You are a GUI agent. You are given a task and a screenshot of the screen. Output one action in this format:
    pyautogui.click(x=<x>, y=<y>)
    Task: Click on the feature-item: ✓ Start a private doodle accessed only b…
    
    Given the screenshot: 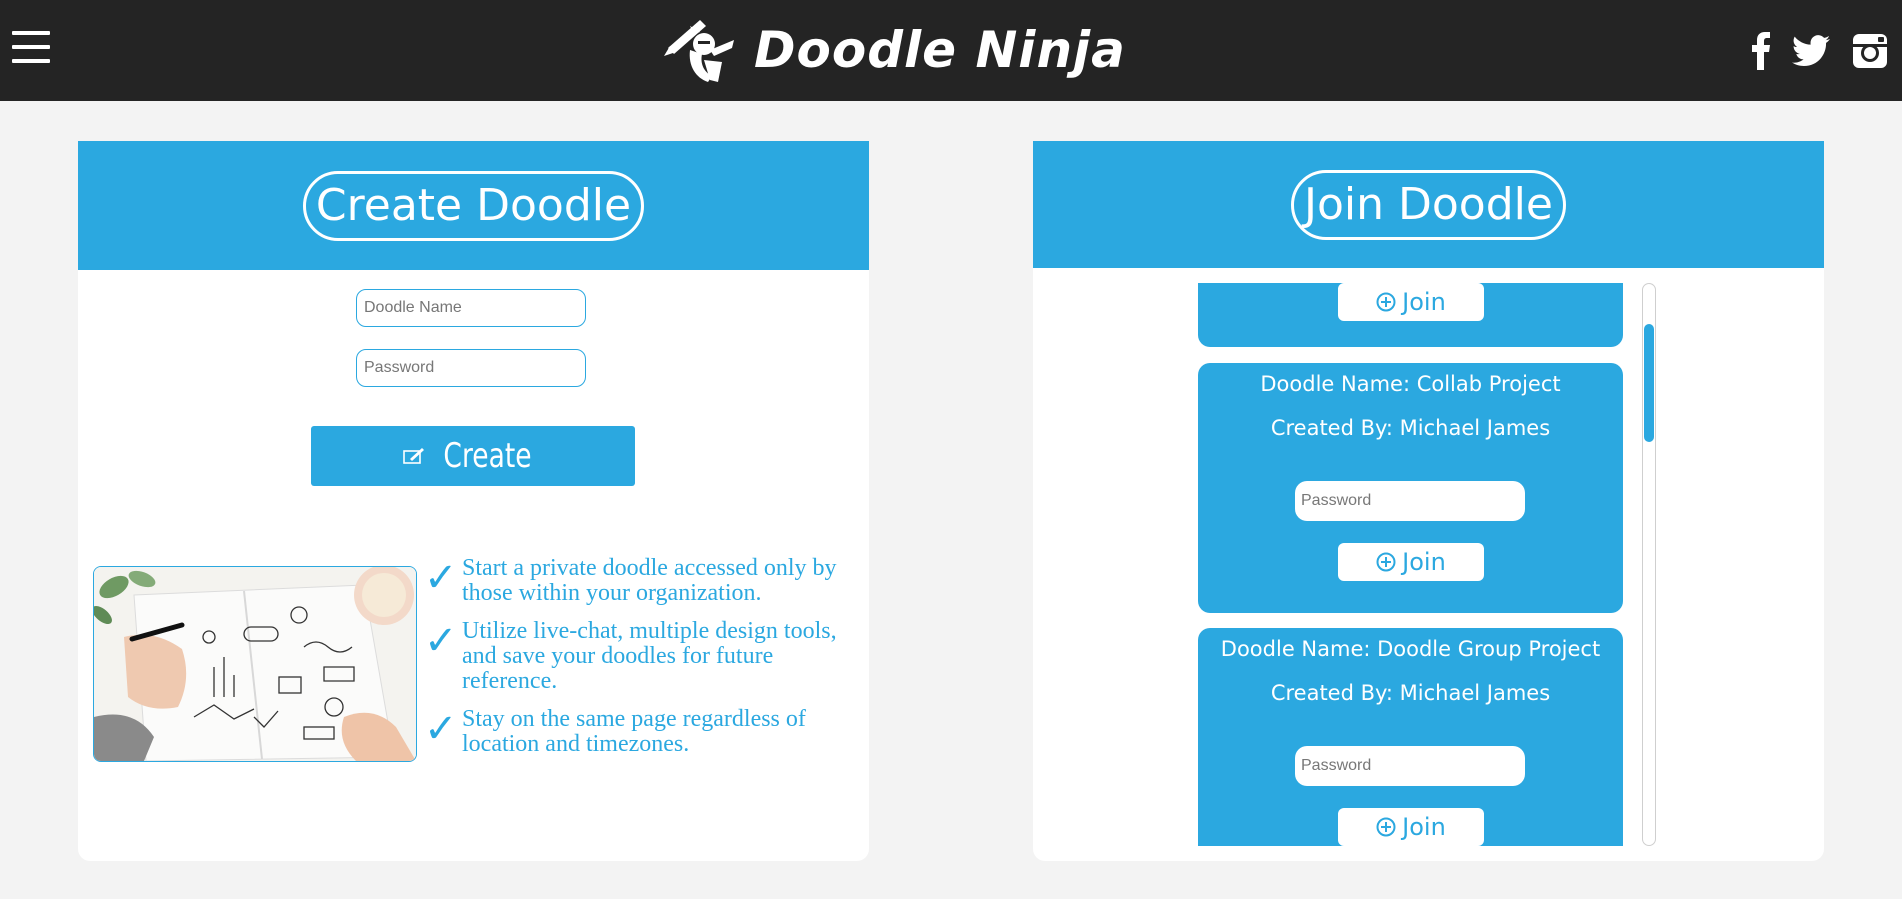 What is the action you would take?
    pyautogui.click(x=639, y=581)
    